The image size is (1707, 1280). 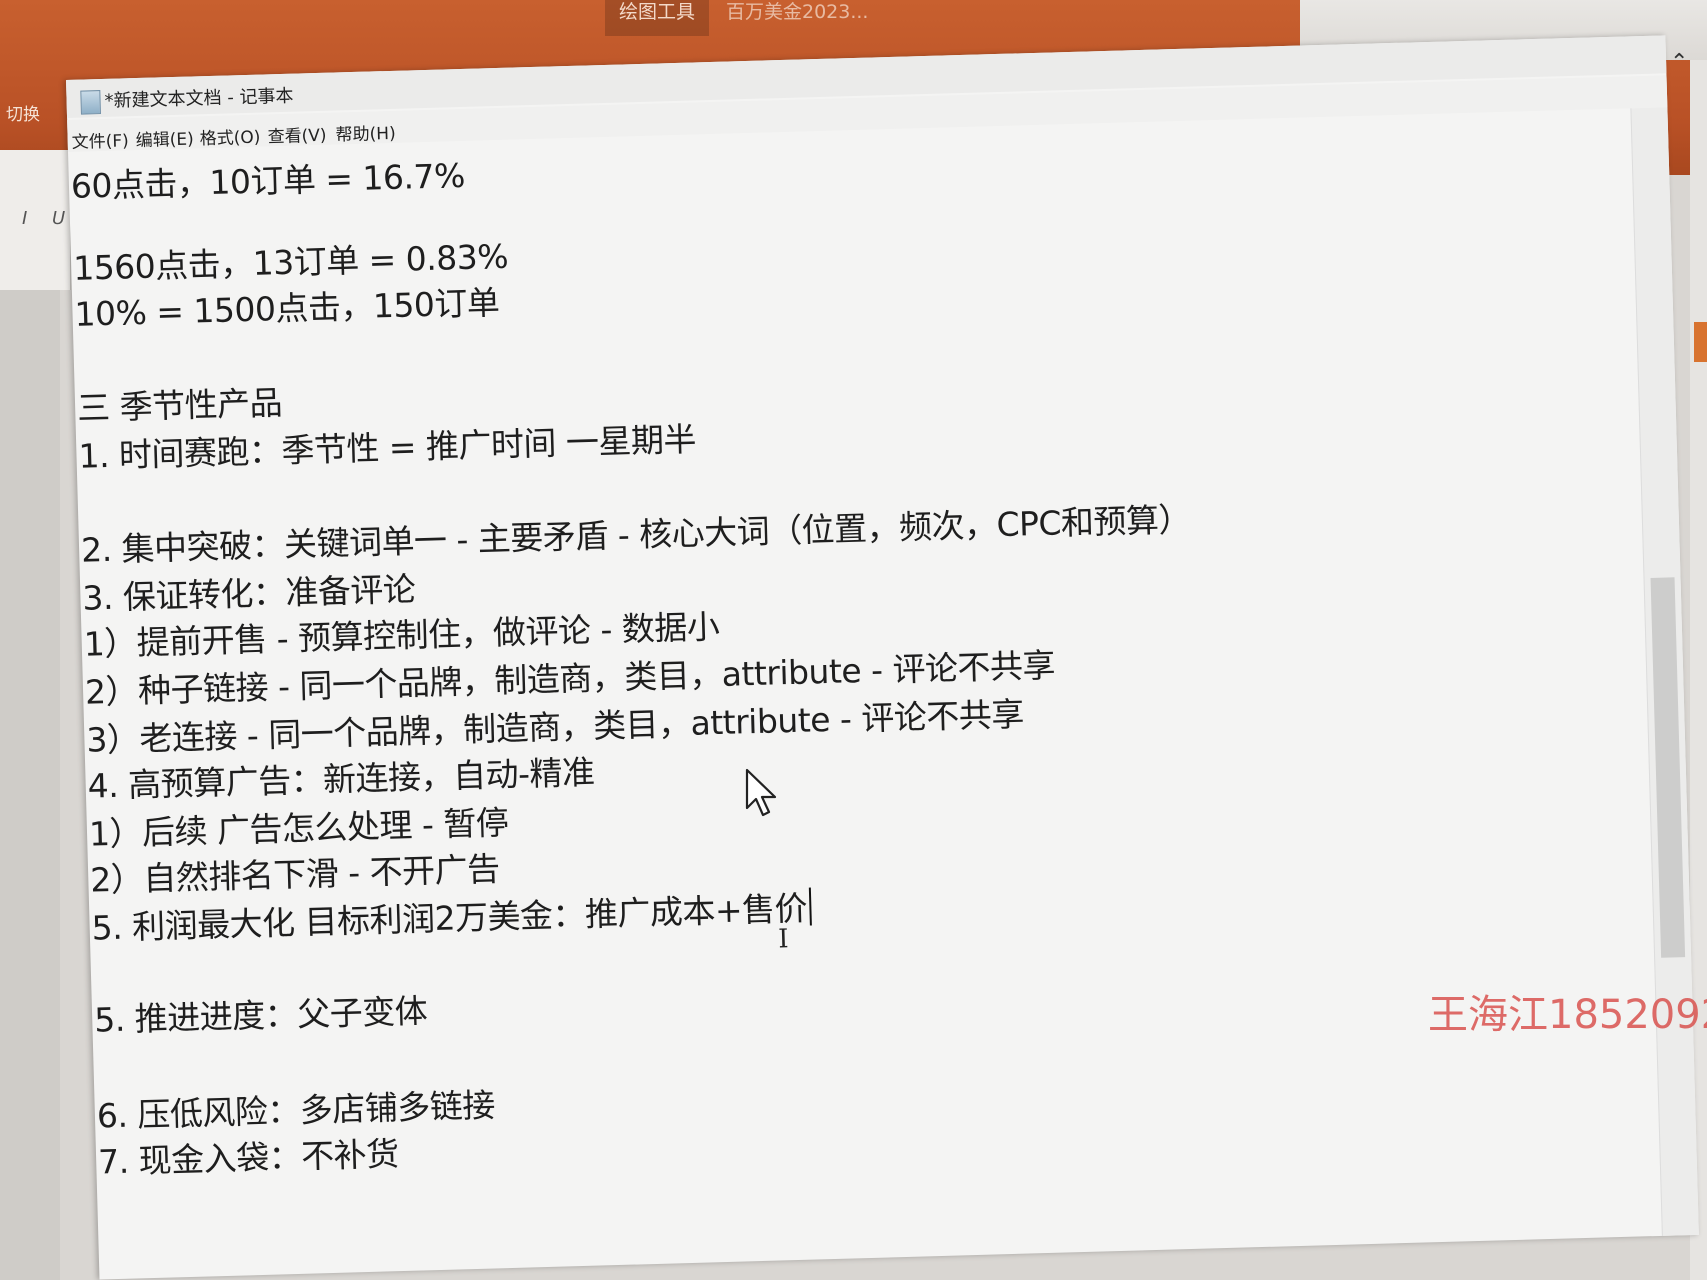 What do you see at coordinates (199, 98) in the screenshot?
I see `window-title: *新建文本文档 - 记事本` at bounding box center [199, 98].